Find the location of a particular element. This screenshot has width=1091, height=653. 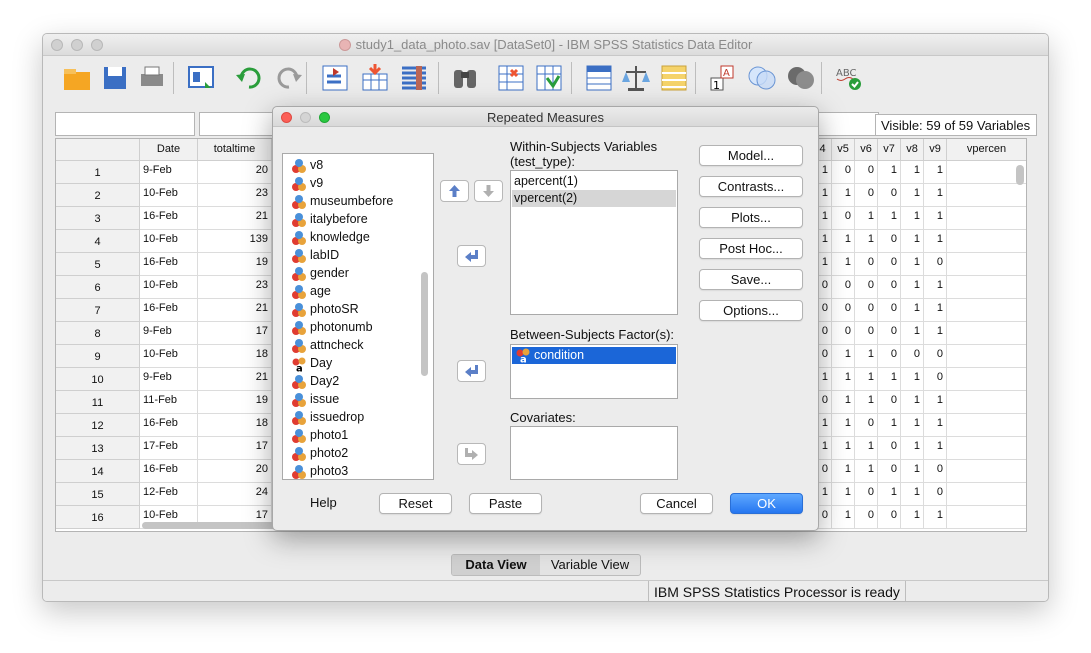

weight-cases-icon is located at coordinates (636, 78).